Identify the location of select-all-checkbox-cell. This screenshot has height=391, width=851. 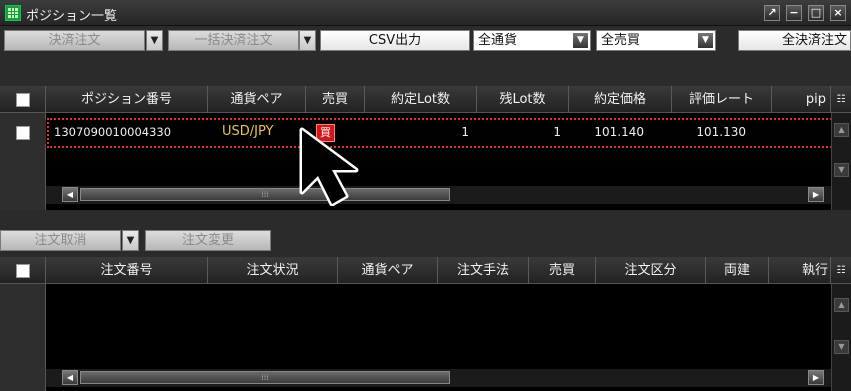
(23, 99).